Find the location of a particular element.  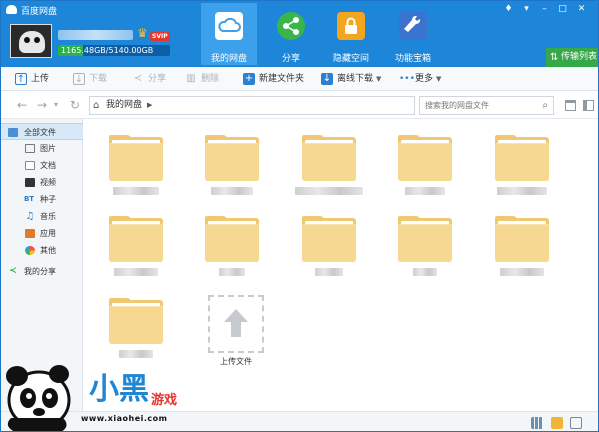

watermark-url: www.xiaohei.com is located at coordinates (124, 418).